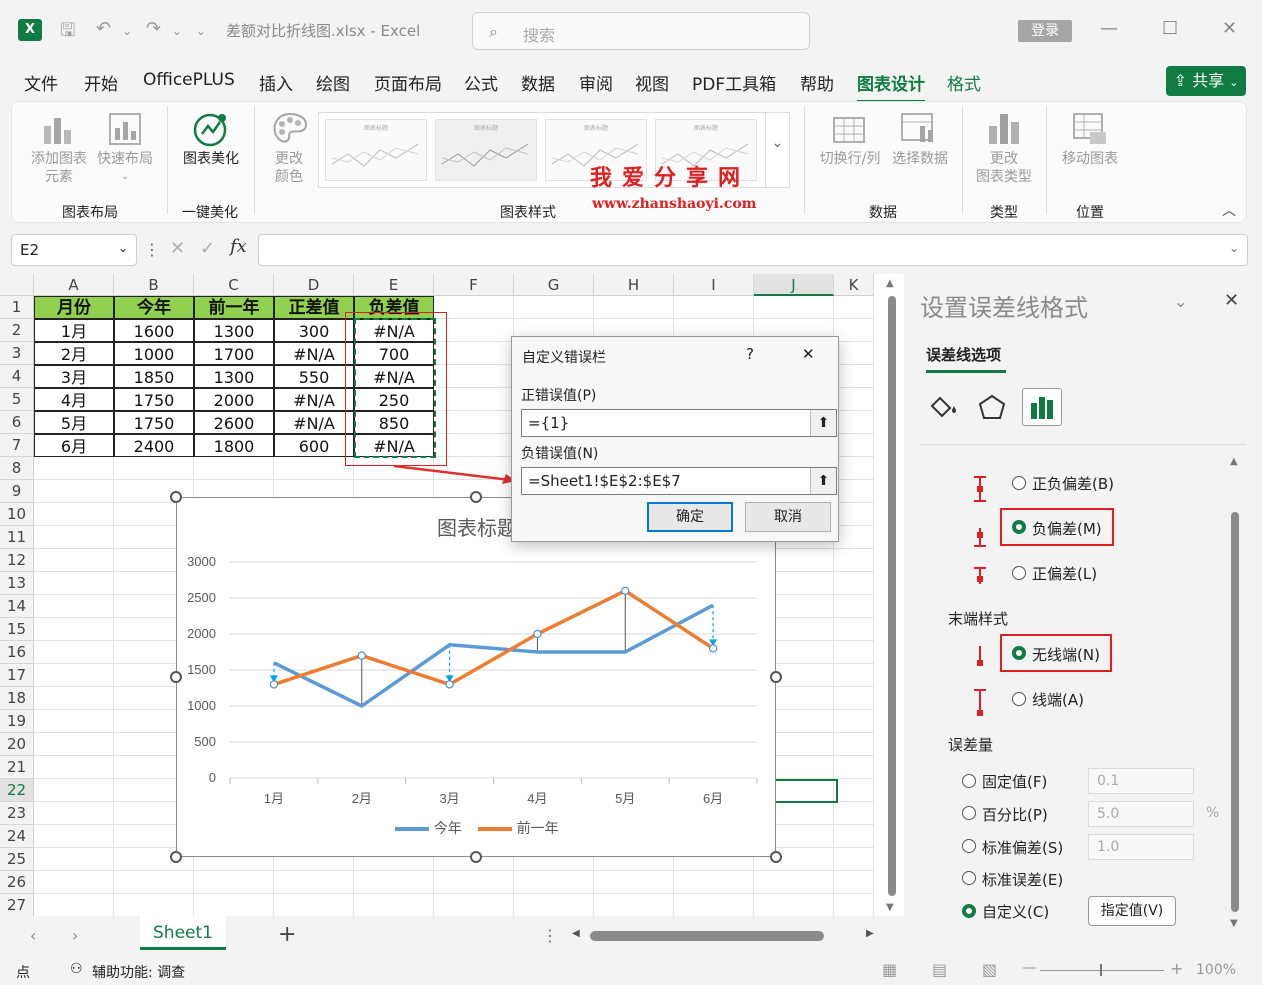 This screenshot has width=1262, height=985. I want to click on chart-style-1: 图表标题, so click(376, 150).